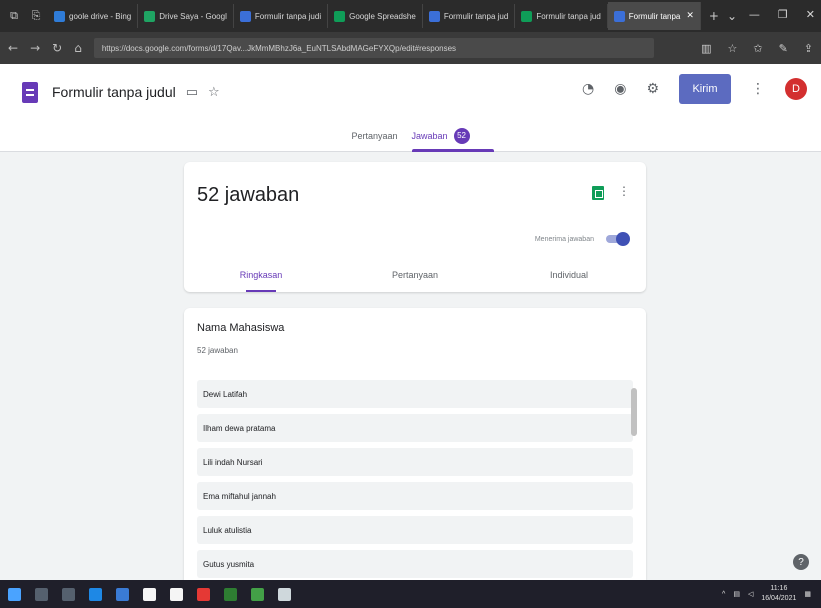  I want to click on window-controls: — ❐ ✕, so click(782, 14).